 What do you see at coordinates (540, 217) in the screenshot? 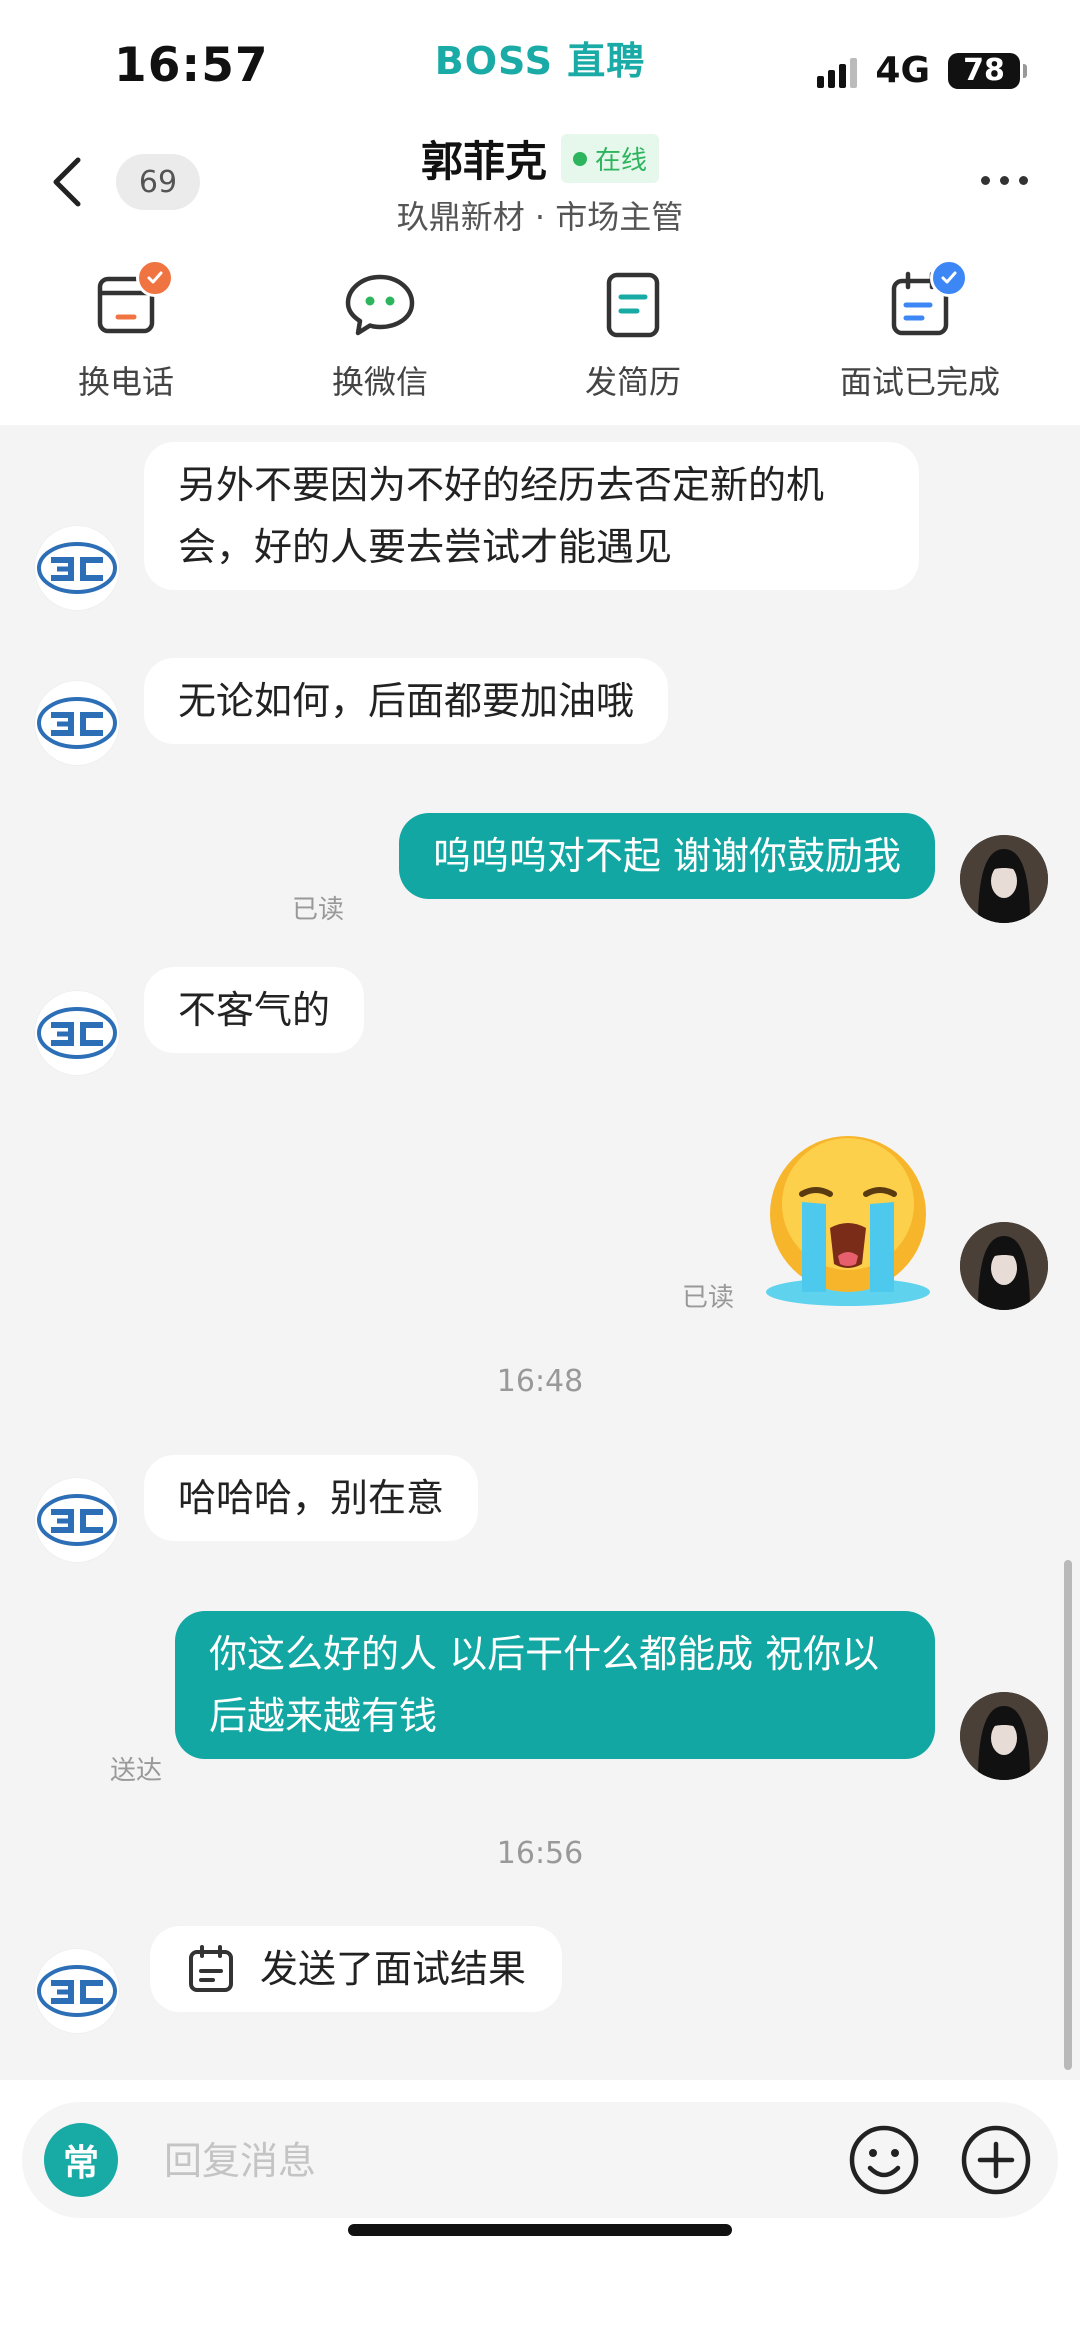
I see `contact-subtitle: 玖鼎新材 · 市场主管` at bounding box center [540, 217].